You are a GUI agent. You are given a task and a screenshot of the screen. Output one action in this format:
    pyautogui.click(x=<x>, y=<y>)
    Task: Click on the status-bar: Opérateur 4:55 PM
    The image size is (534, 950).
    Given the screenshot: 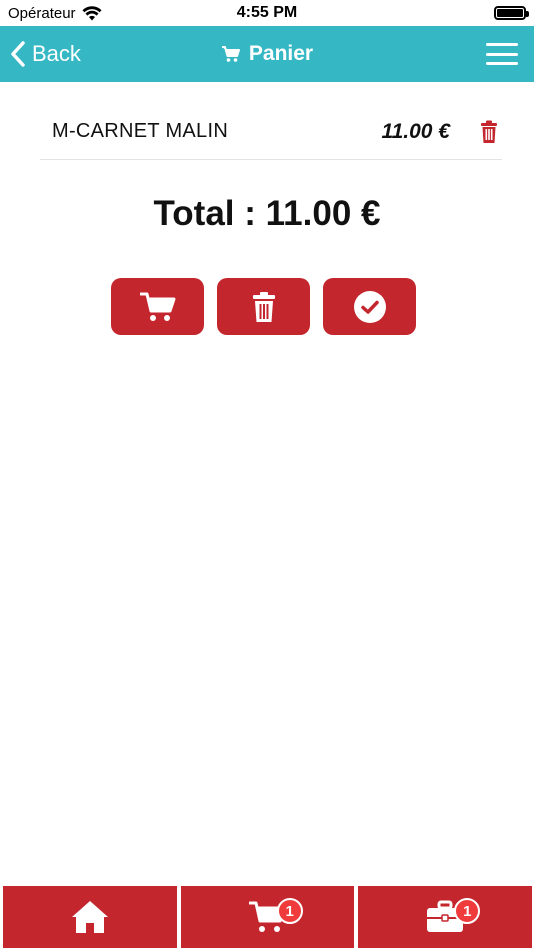 What is the action you would take?
    pyautogui.click(x=267, y=13)
    